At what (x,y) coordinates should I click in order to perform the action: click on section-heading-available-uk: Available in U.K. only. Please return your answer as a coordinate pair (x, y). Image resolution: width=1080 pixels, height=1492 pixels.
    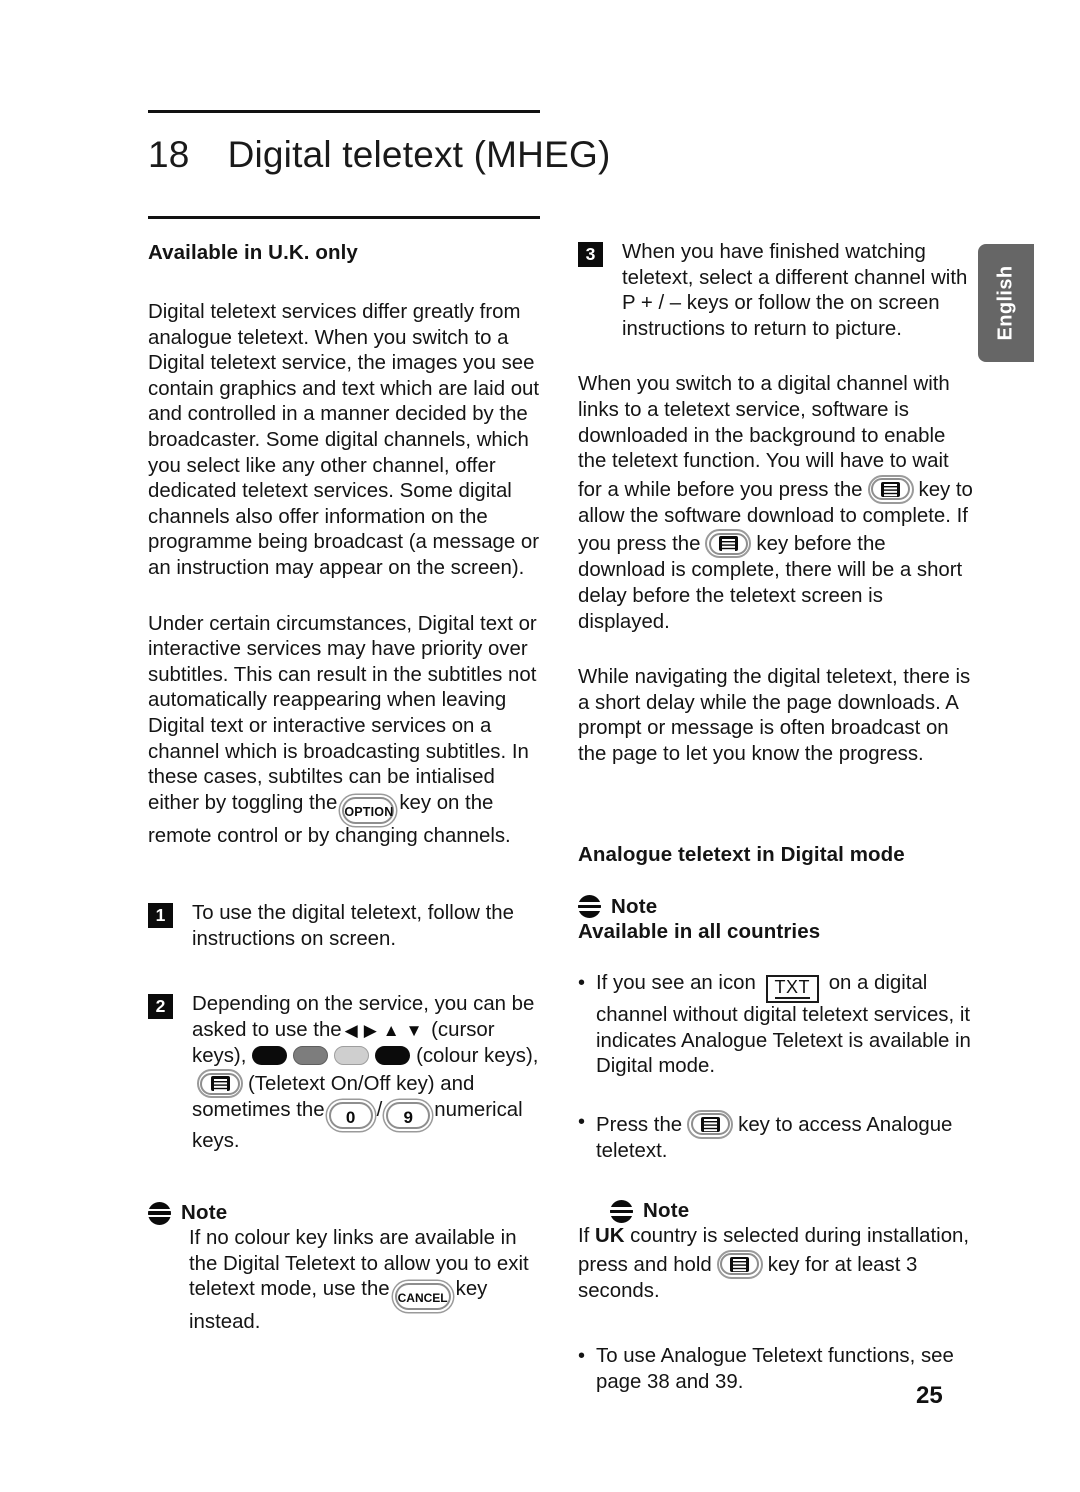
    Looking at the image, I should click on (253, 252).